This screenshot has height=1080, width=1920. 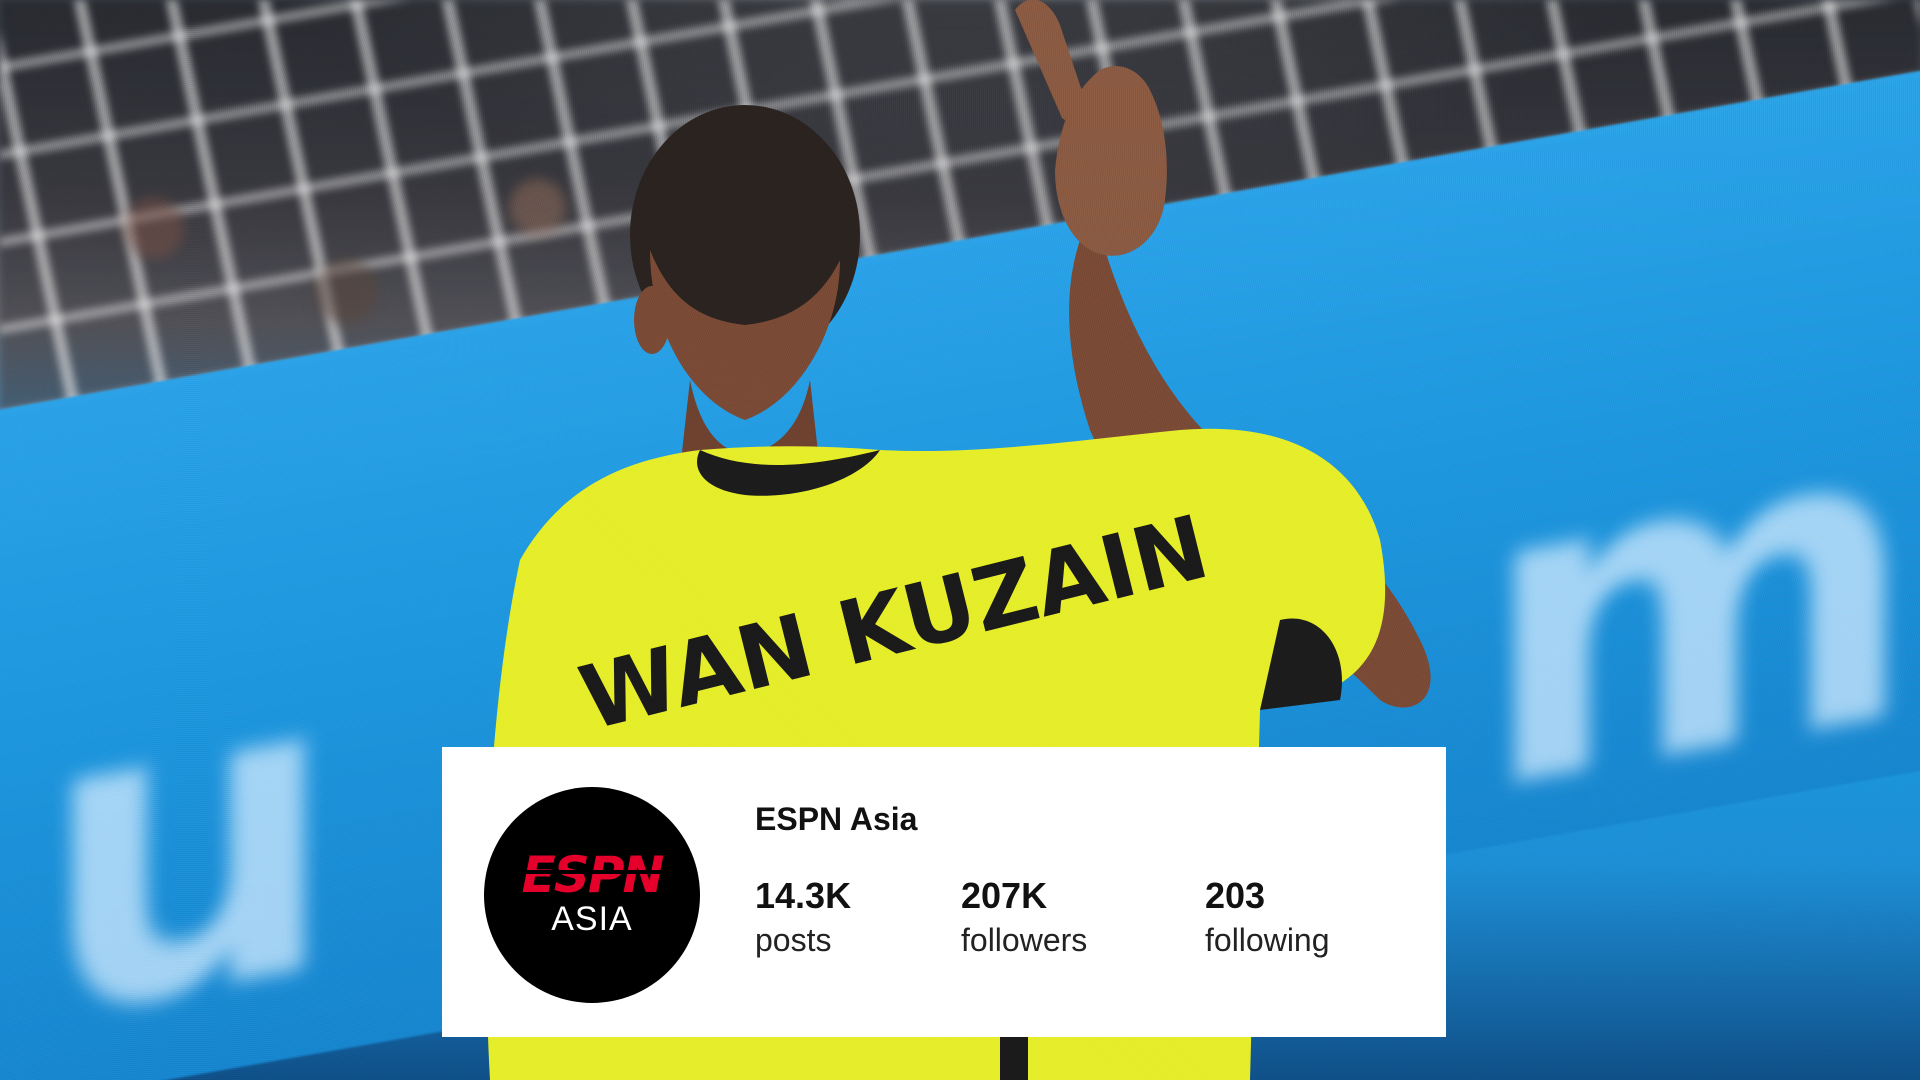 I want to click on posts-label: posts, so click(x=793, y=940).